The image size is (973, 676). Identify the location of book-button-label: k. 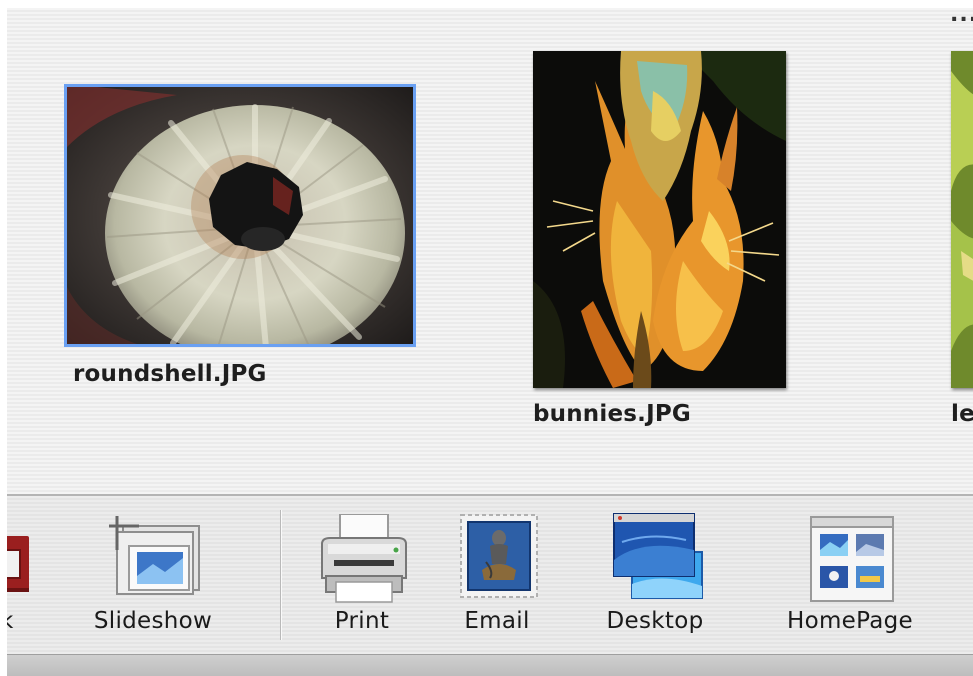
(18, 621).